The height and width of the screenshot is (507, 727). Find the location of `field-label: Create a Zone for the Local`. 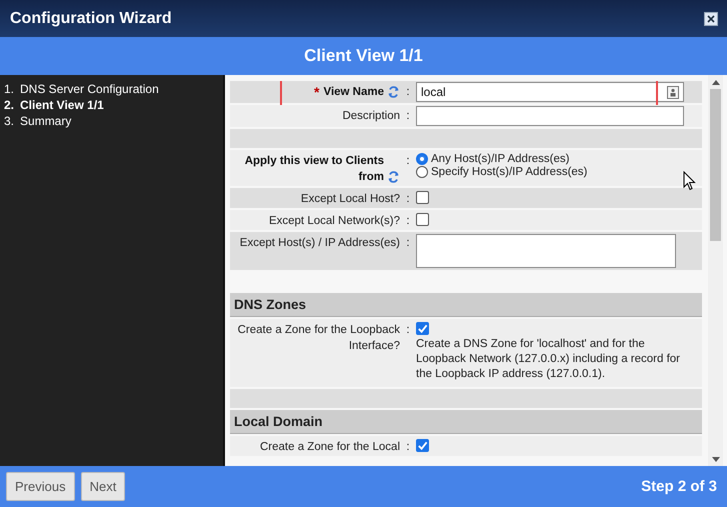

field-label: Create a Zone for the Local is located at coordinates (330, 447).